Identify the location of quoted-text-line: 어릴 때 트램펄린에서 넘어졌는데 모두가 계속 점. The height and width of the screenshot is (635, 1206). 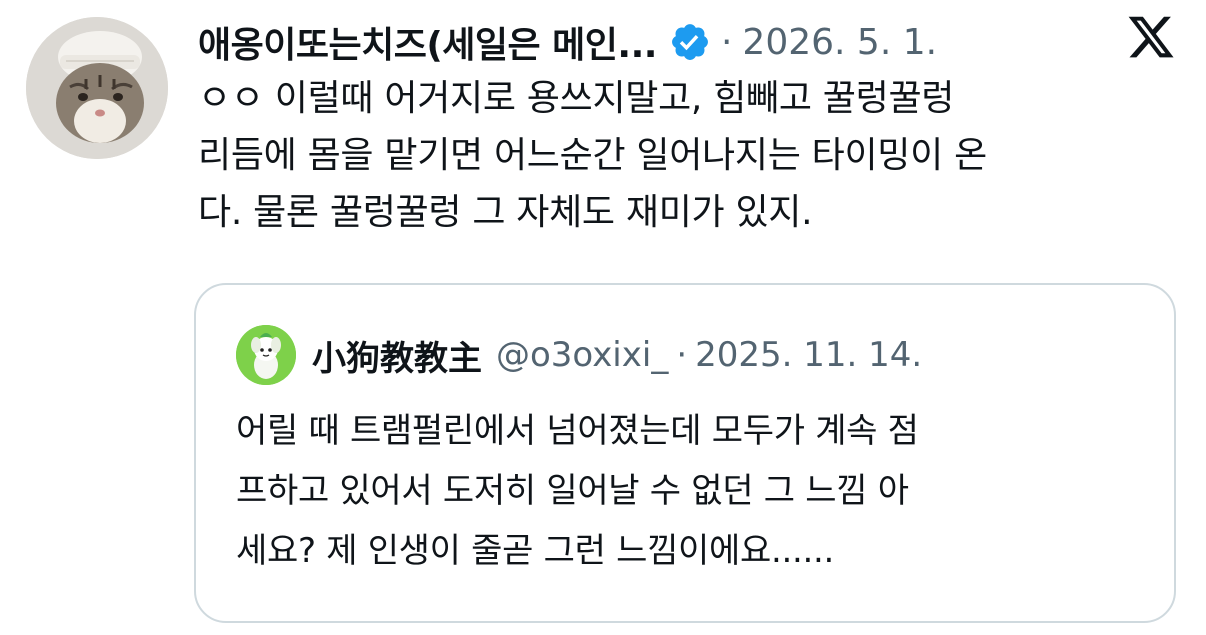
(577, 431).